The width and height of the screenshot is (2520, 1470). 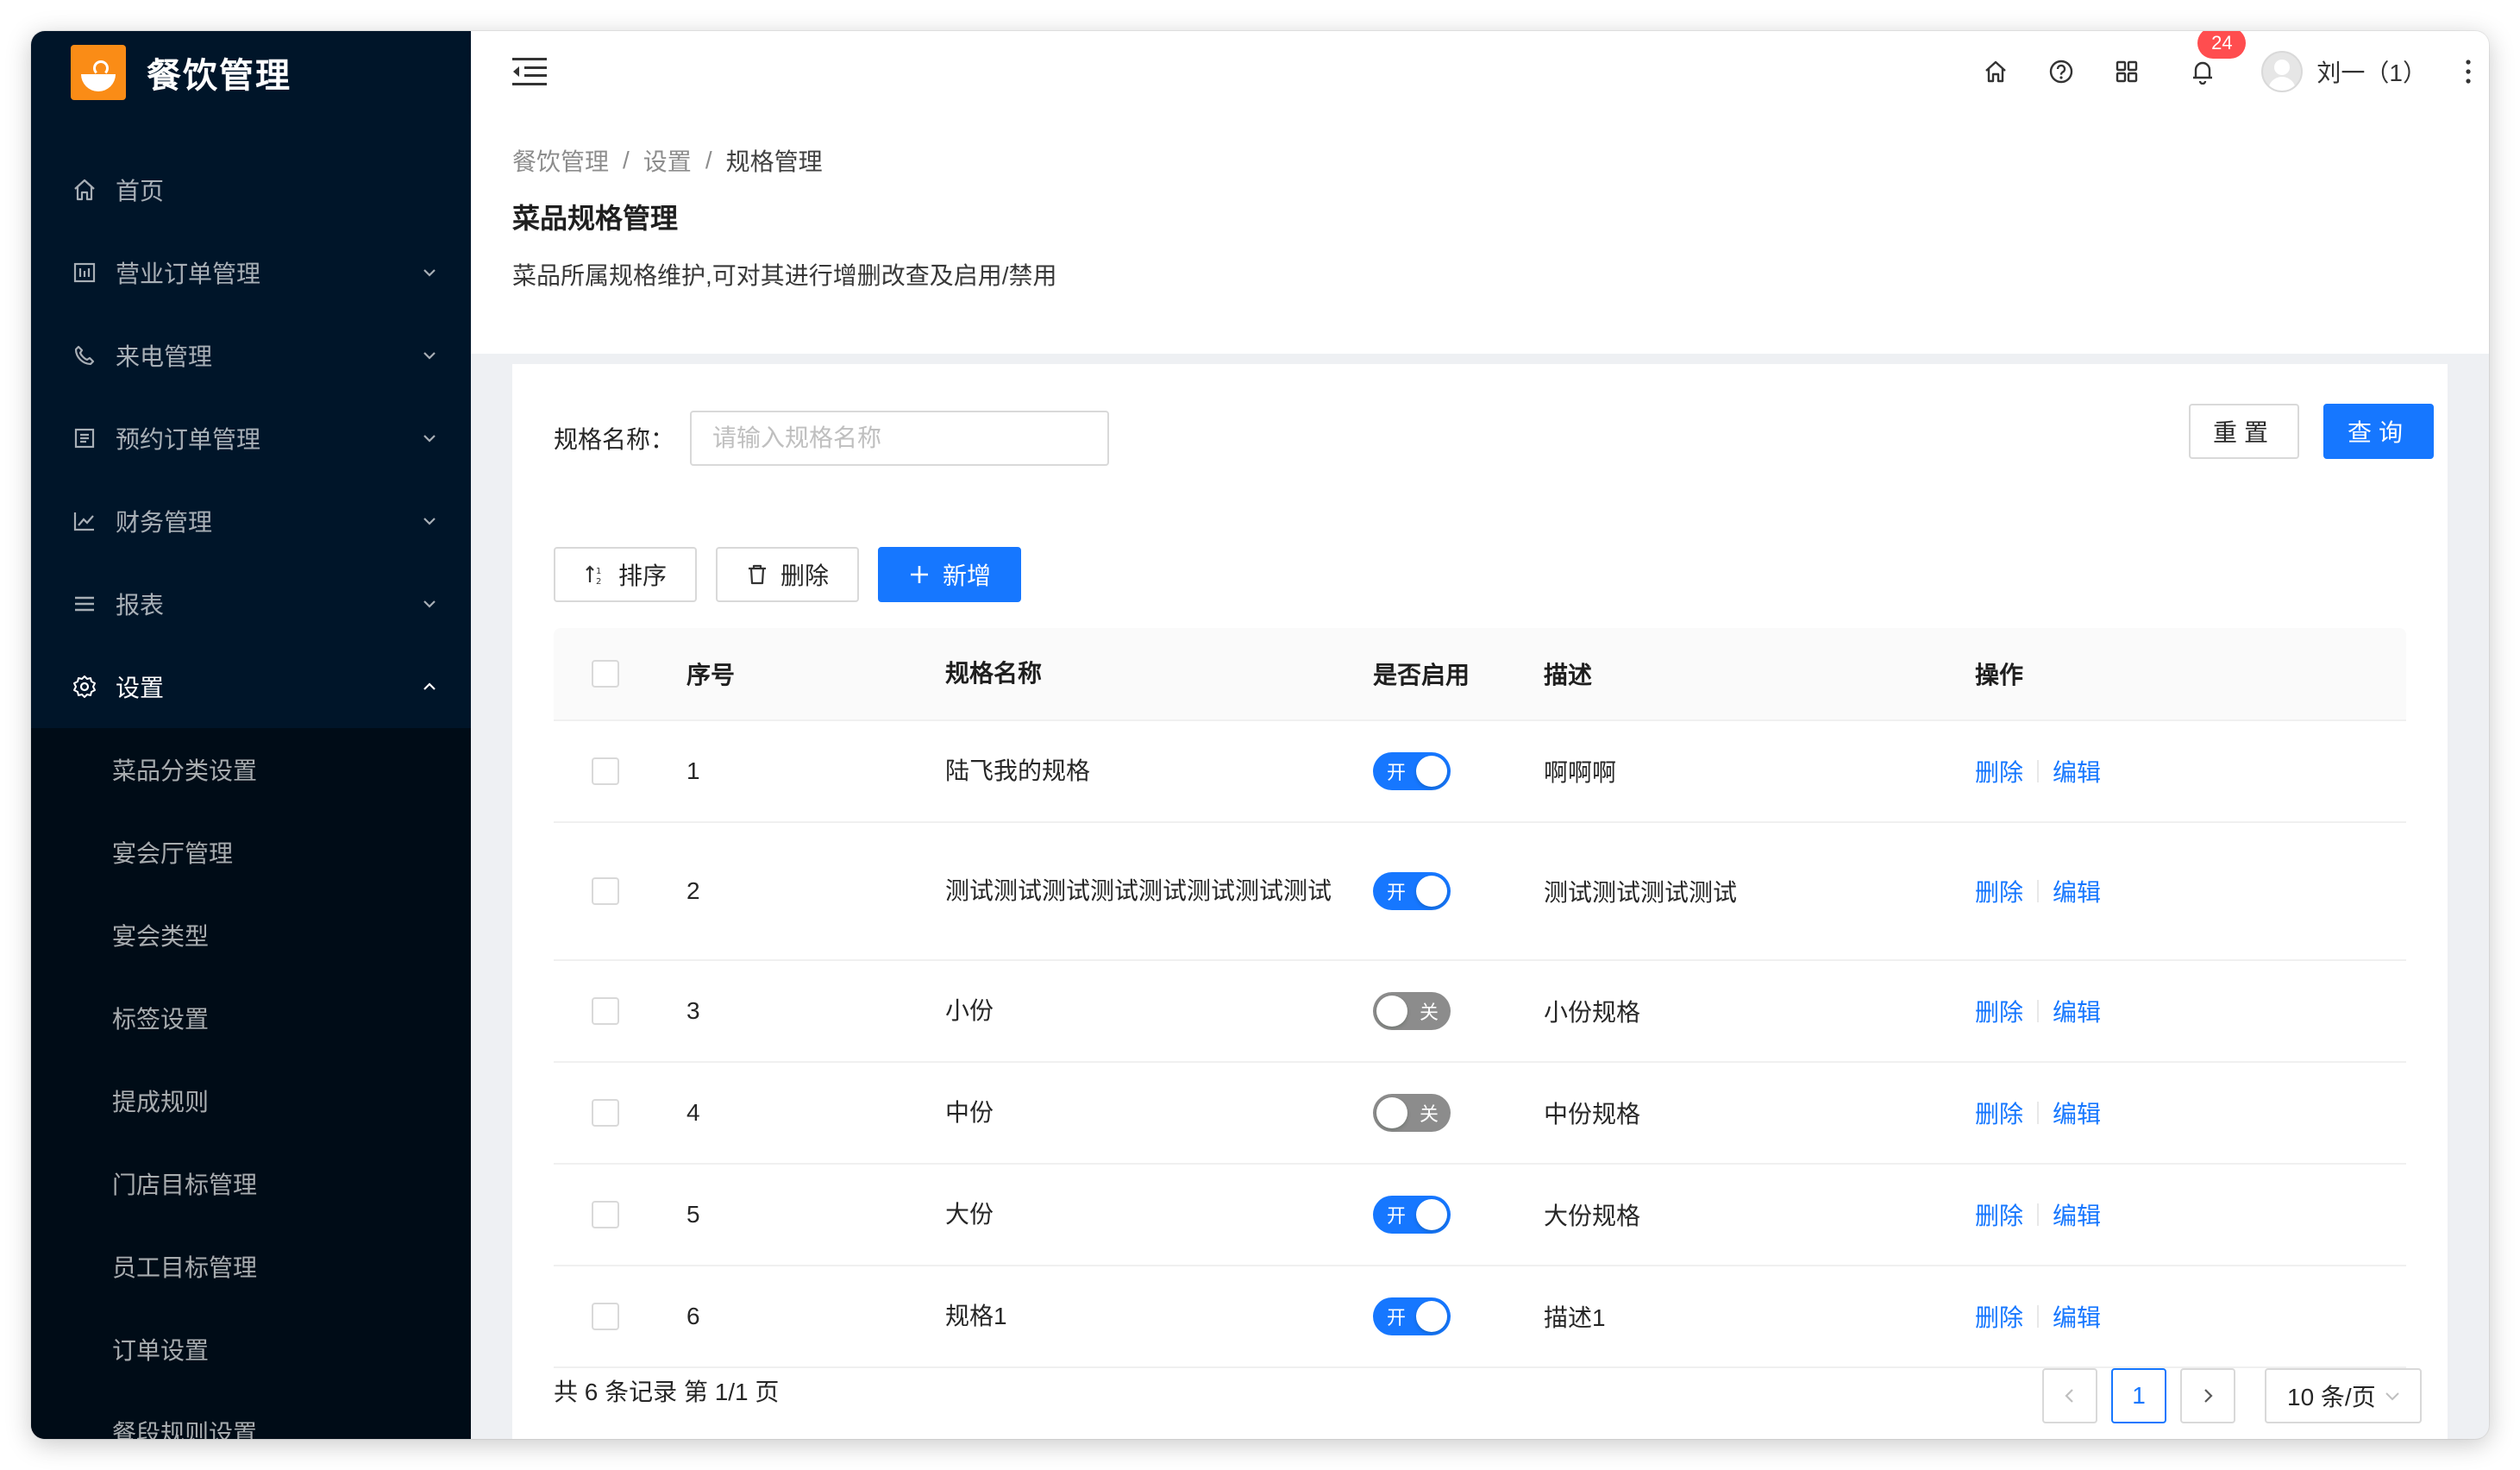 I want to click on select-all-cell, so click(x=620, y=674).